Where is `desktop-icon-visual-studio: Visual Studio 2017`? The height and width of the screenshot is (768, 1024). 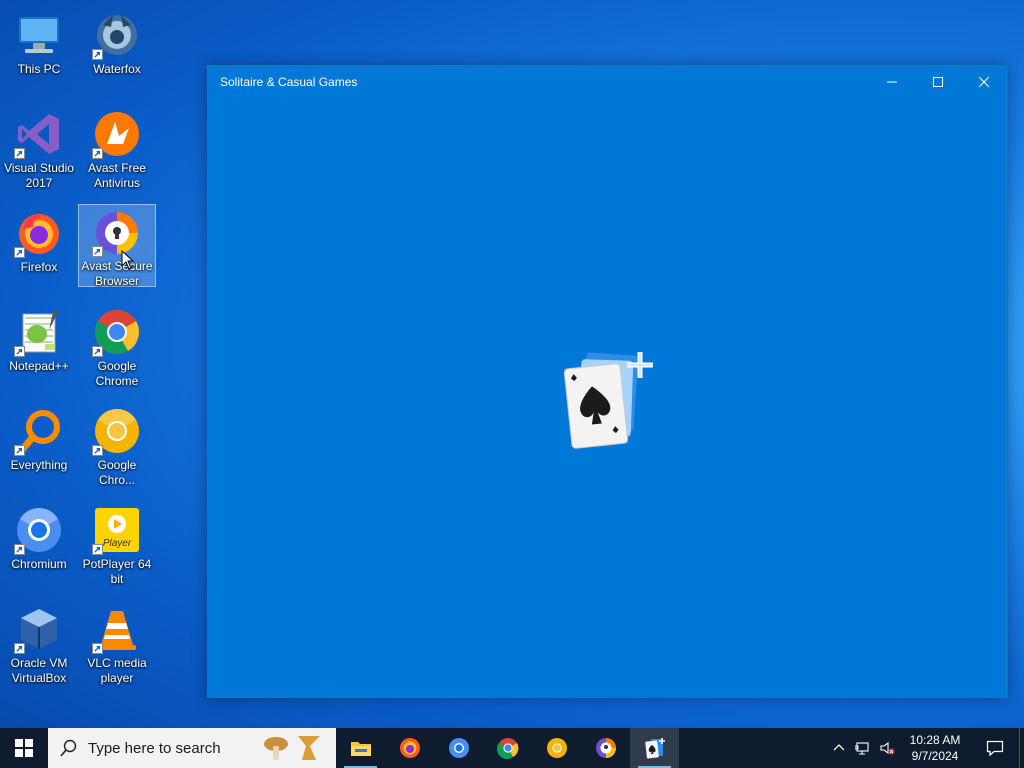 desktop-icon-visual-studio: Visual Studio 2017 is located at coordinates (39, 148).